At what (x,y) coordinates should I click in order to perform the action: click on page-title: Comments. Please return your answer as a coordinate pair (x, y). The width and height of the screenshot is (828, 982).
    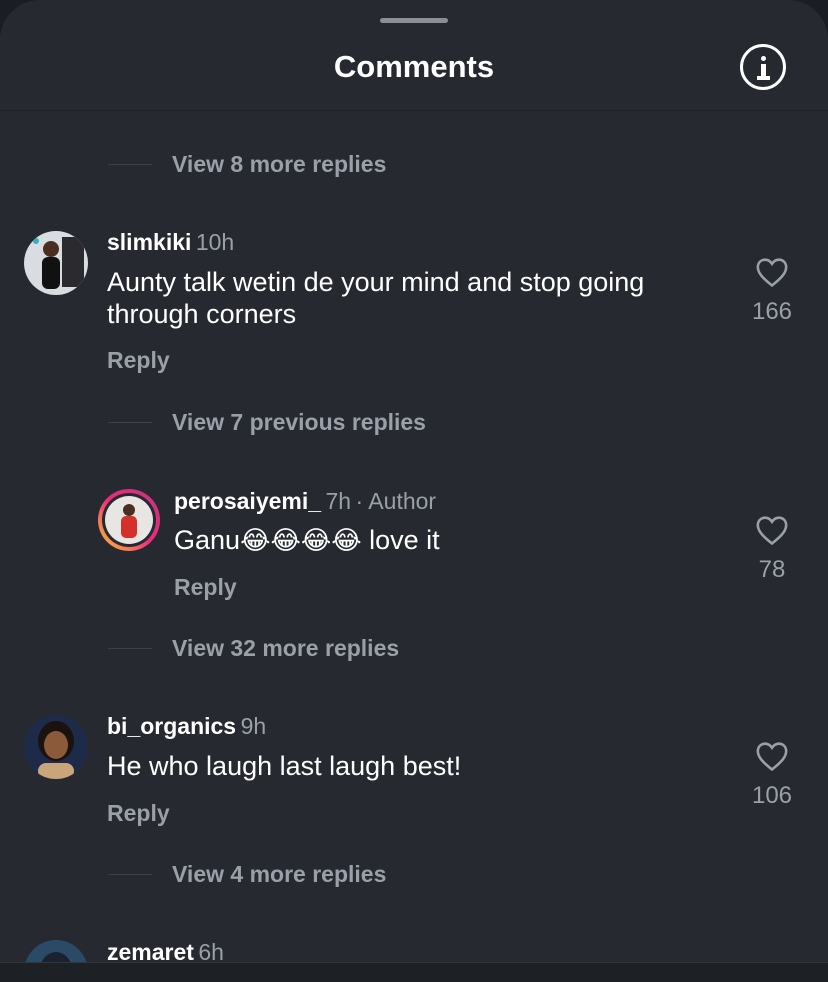
    Looking at the image, I should click on (414, 66).